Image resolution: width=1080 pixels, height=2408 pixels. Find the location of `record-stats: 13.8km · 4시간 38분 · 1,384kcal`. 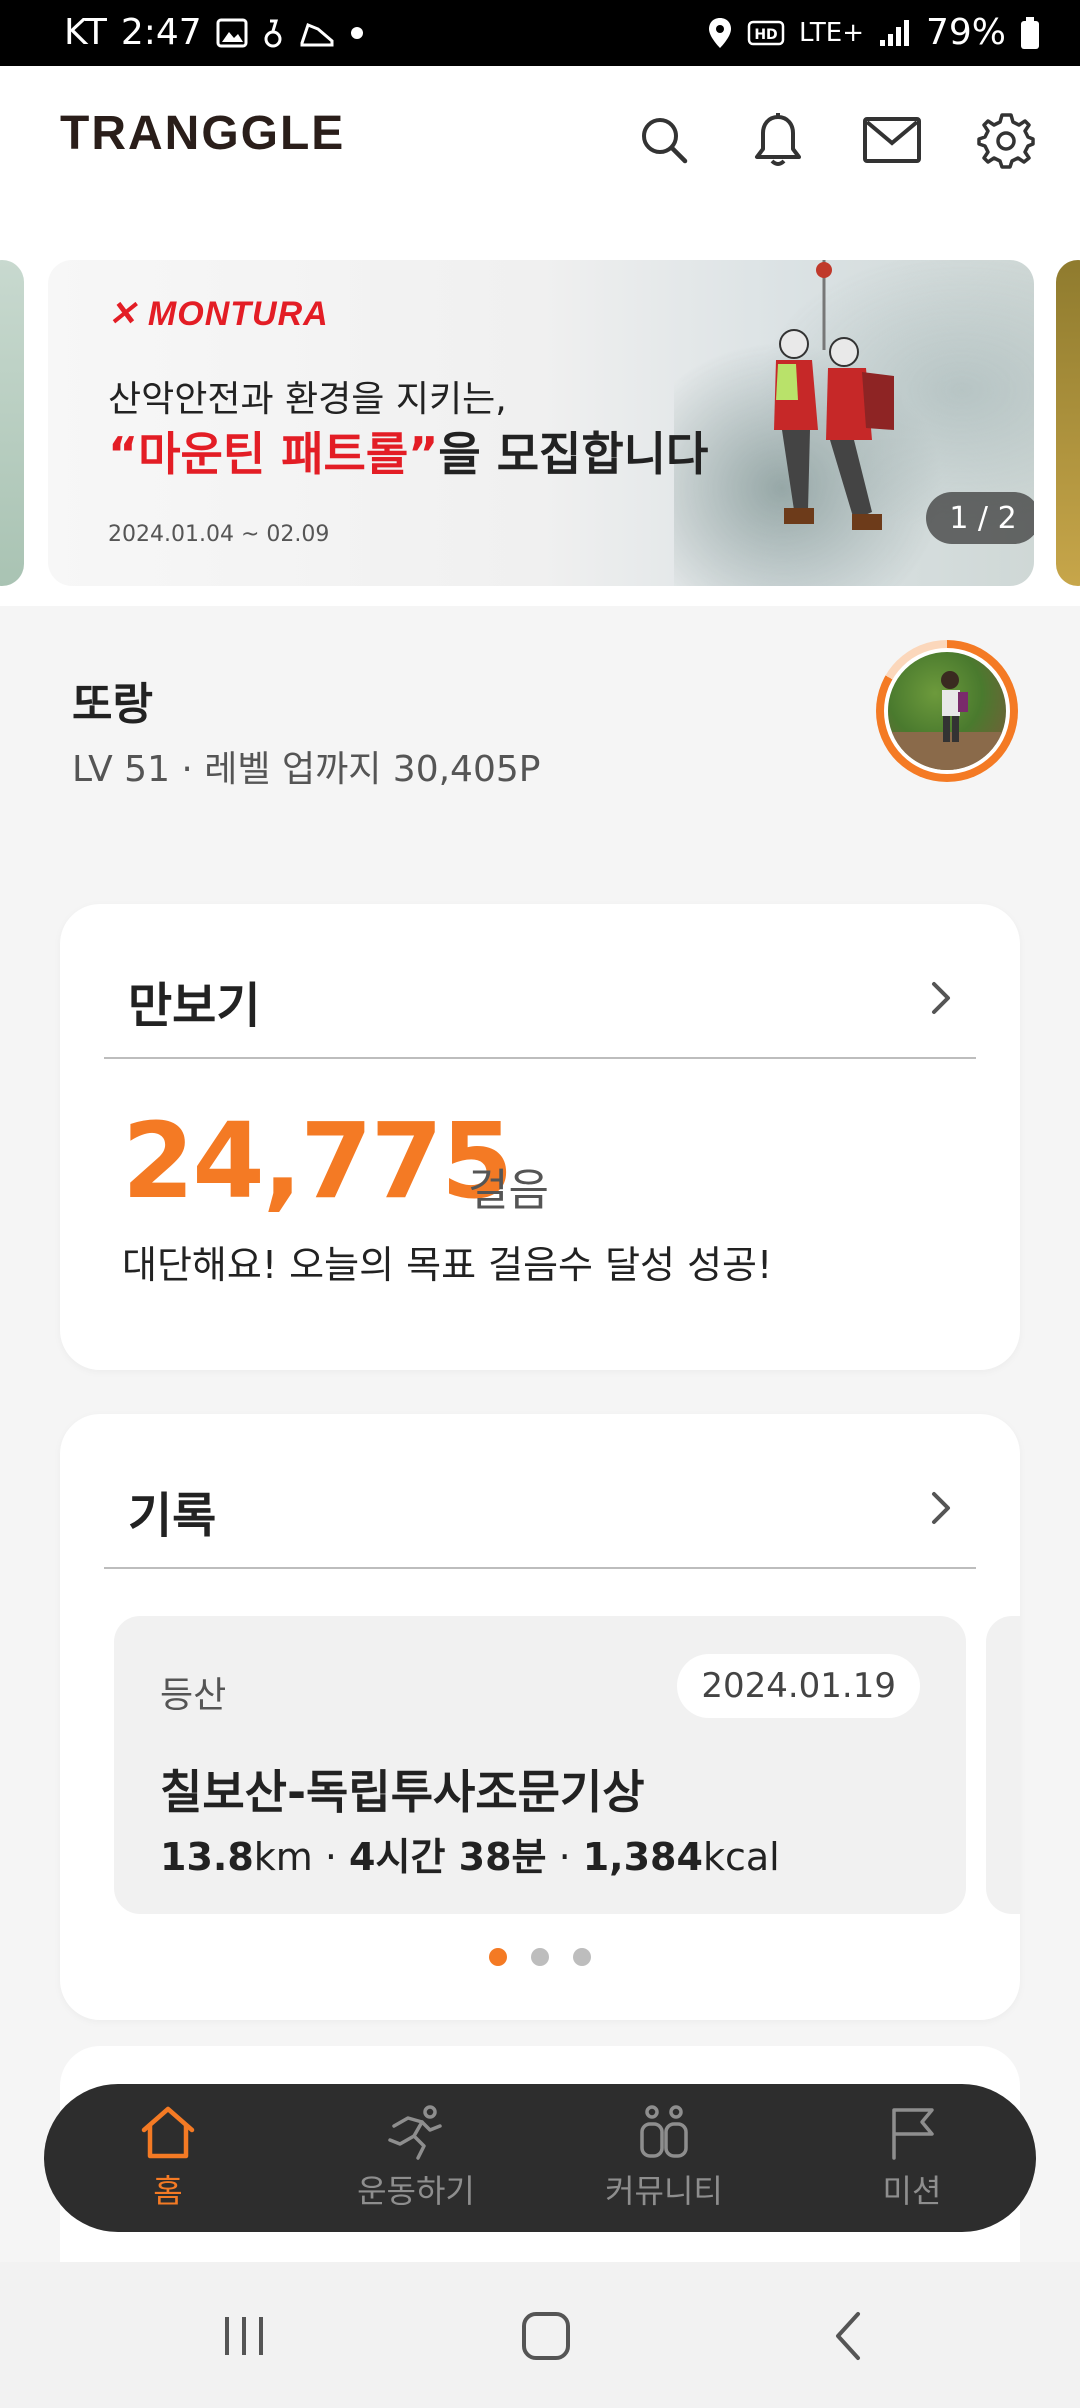

record-stats: 13.8km · 4시간 38분 · 1,384kcal is located at coordinates (470, 1857).